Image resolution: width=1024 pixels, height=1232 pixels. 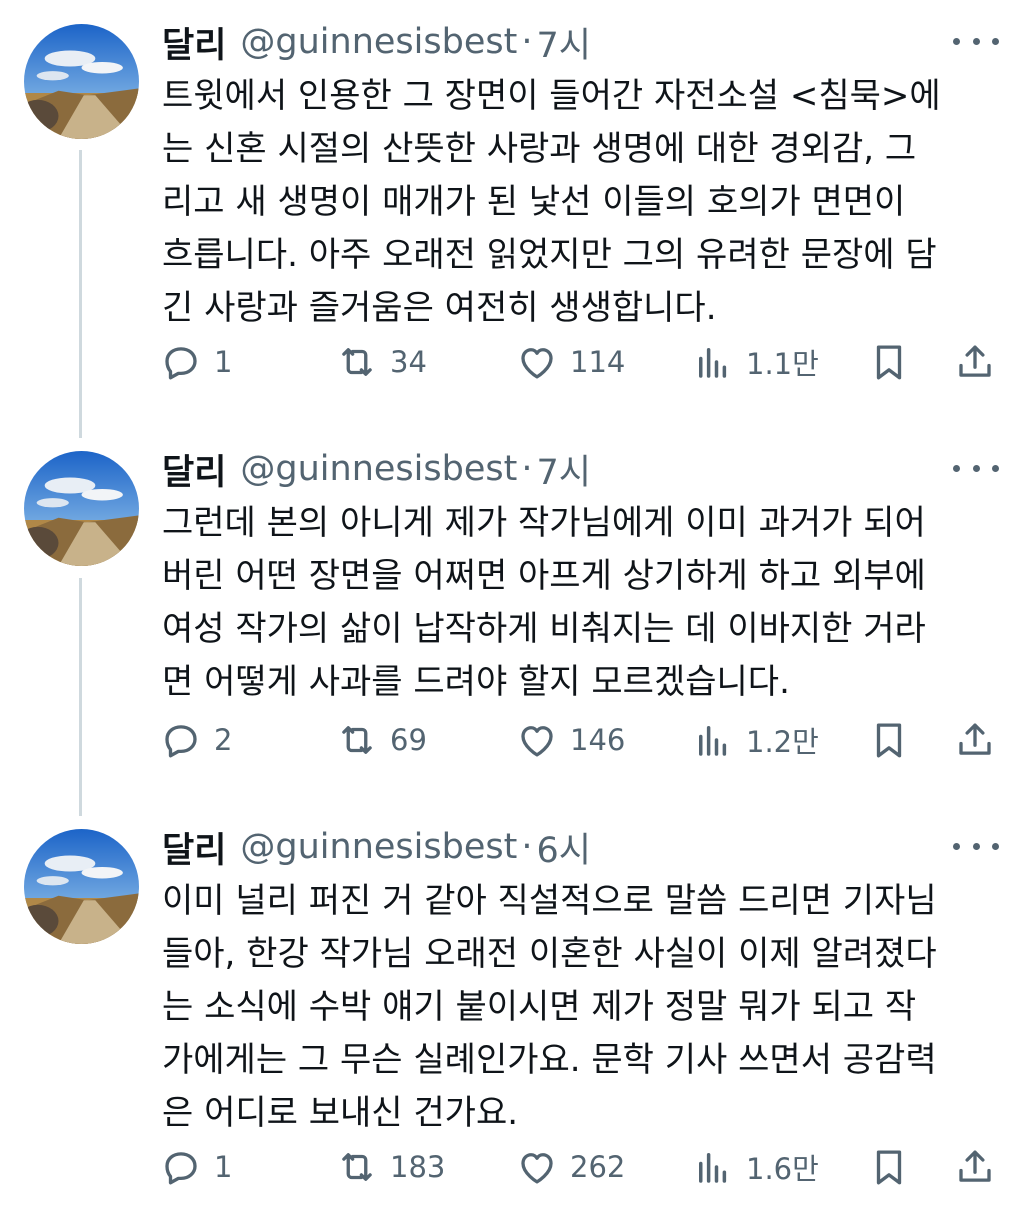 What do you see at coordinates (782, 742) in the screenshot?
I see `views-count: 1.2만` at bounding box center [782, 742].